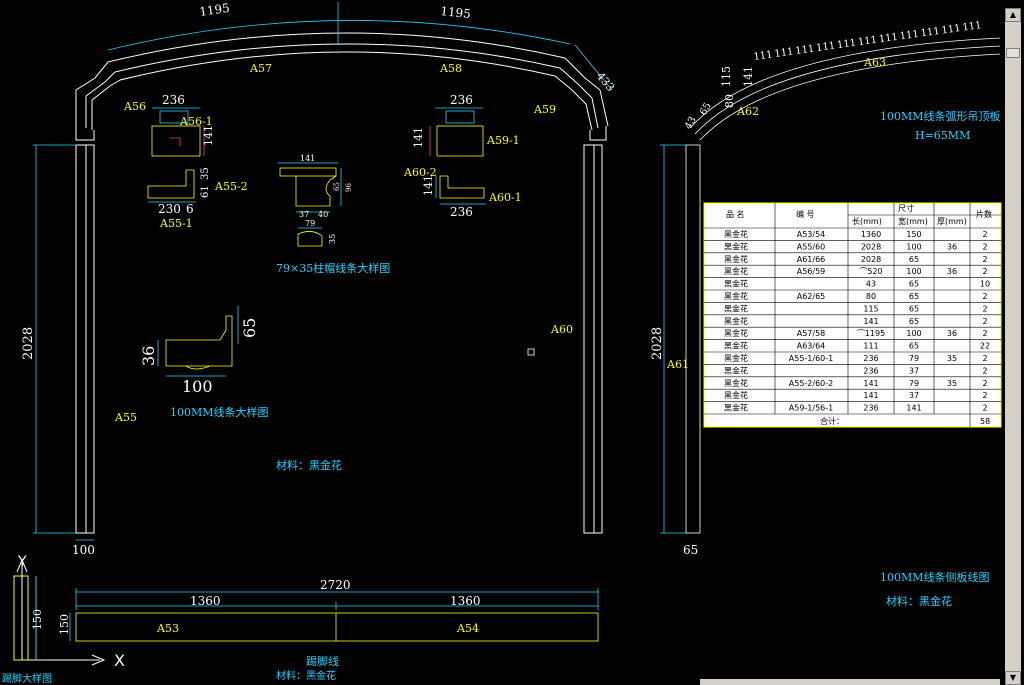 This screenshot has width=1024, height=685. Describe the element at coordinates (349, 187) in the screenshot. I see `pillar-cap-dim-96: 96` at that location.